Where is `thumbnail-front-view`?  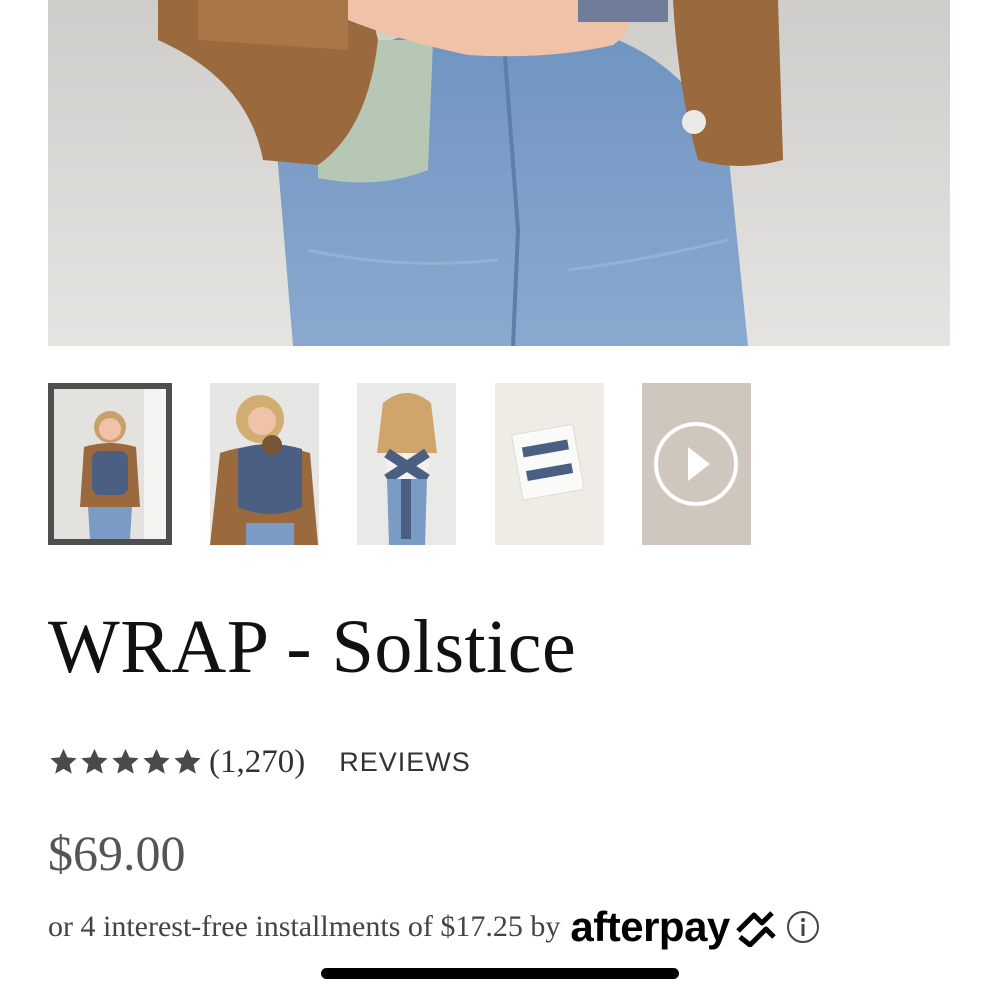 thumbnail-front-view is located at coordinates (110, 464).